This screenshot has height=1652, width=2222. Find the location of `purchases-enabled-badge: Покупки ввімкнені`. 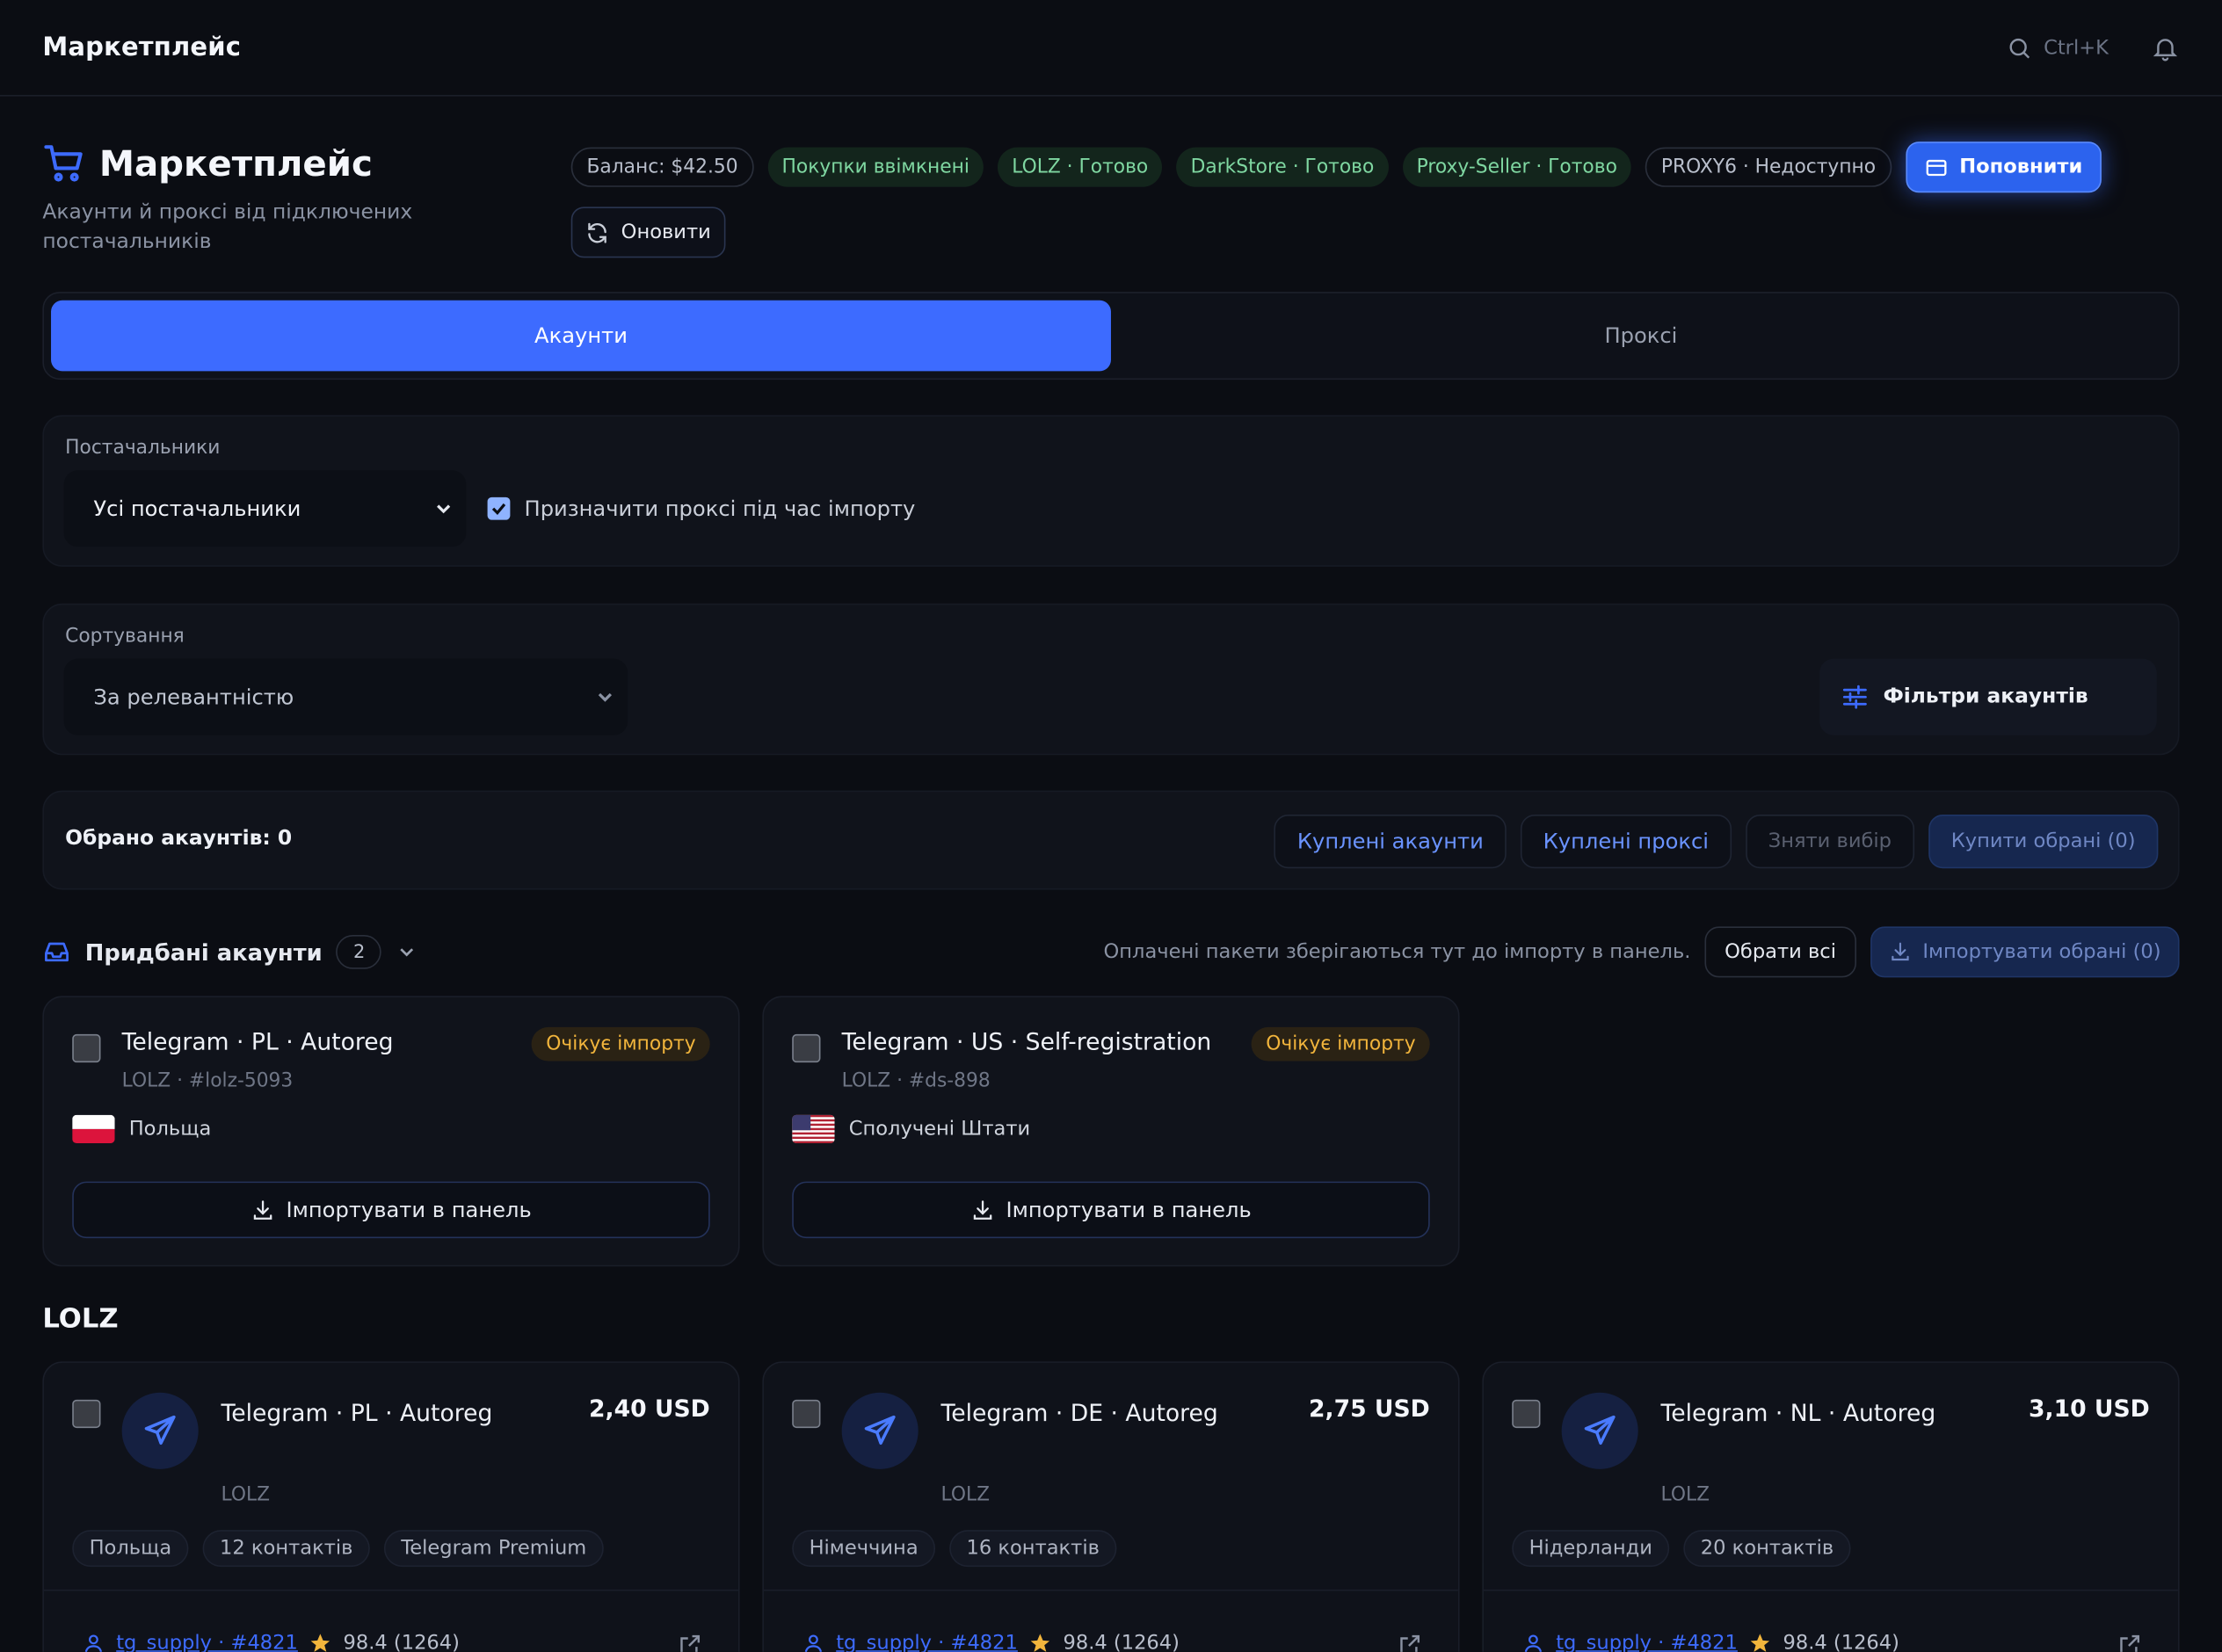

purchases-enabled-badge: Покупки ввімкнені is located at coordinates (875, 167).